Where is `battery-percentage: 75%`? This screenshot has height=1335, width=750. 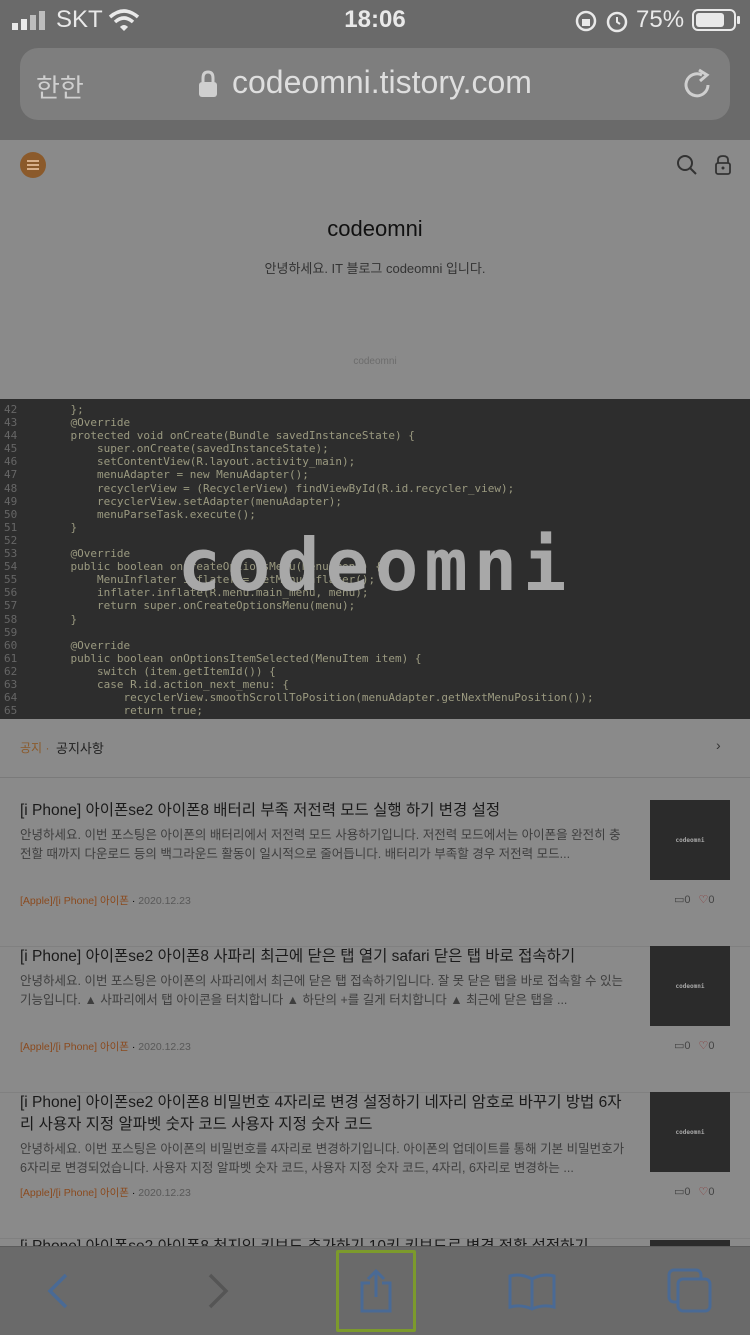
battery-percentage: 75% is located at coordinates (660, 19).